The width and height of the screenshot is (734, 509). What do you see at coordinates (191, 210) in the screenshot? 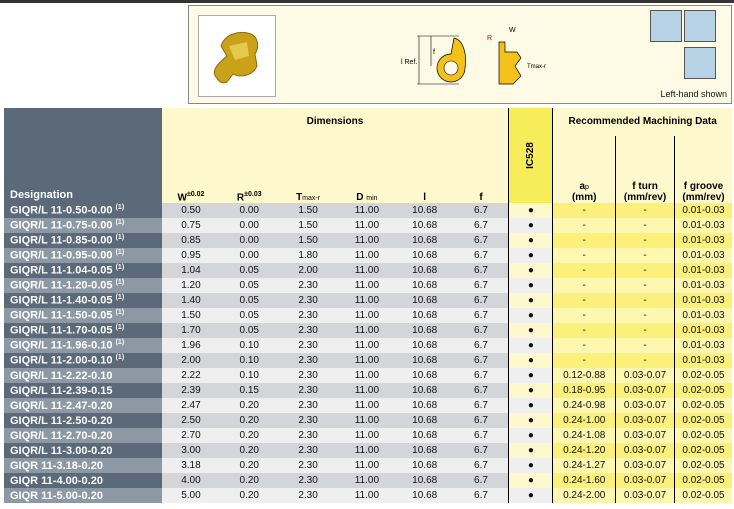
I see `w-cell: 0.50` at bounding box center [191, 210].